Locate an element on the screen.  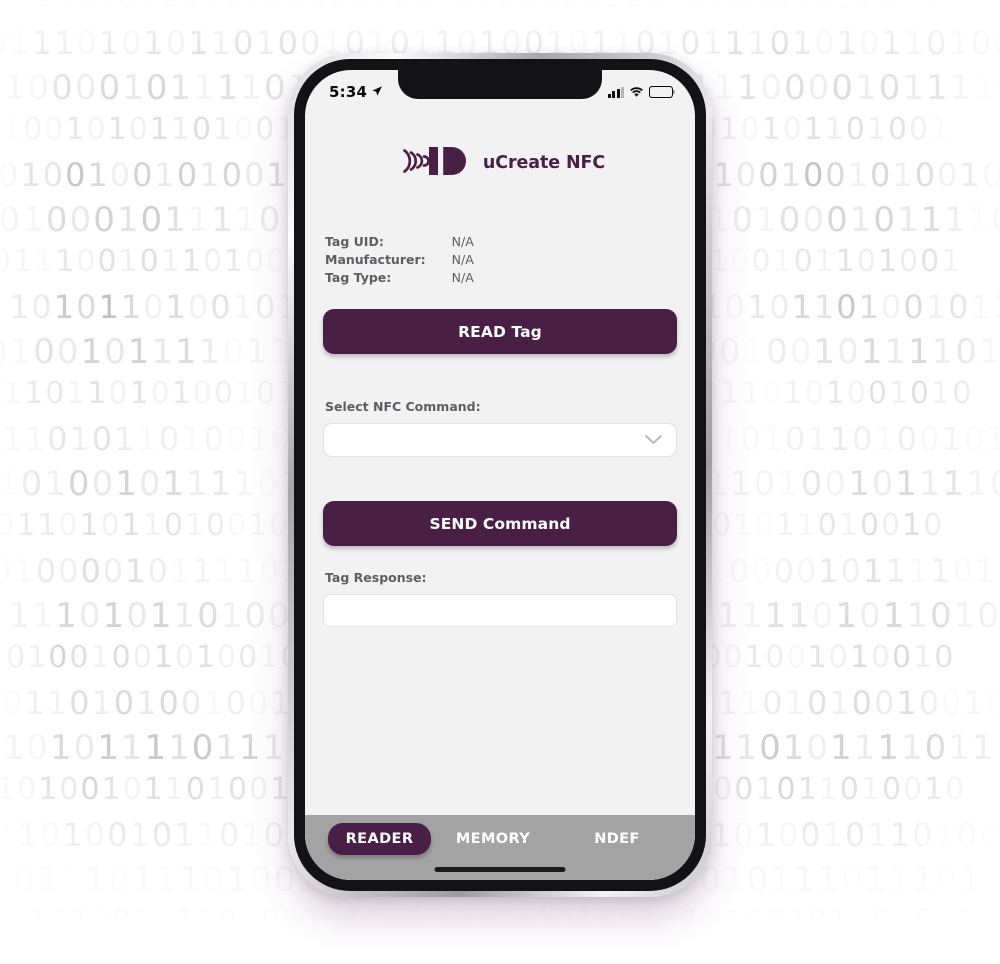
tag-info-row: Tag UID: N/A is located at coordinates (399, 242).